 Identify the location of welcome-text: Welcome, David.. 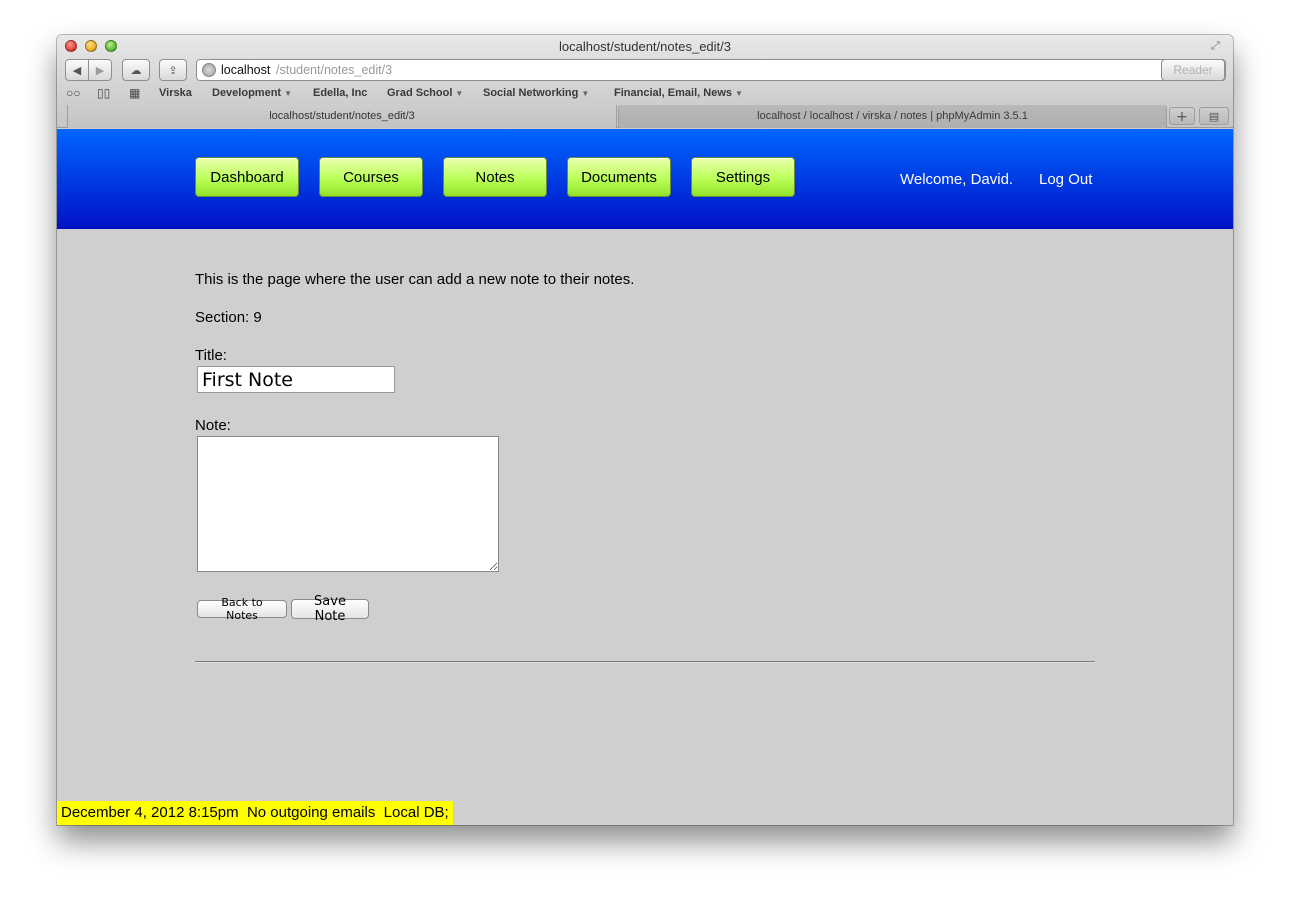
(957, 179).